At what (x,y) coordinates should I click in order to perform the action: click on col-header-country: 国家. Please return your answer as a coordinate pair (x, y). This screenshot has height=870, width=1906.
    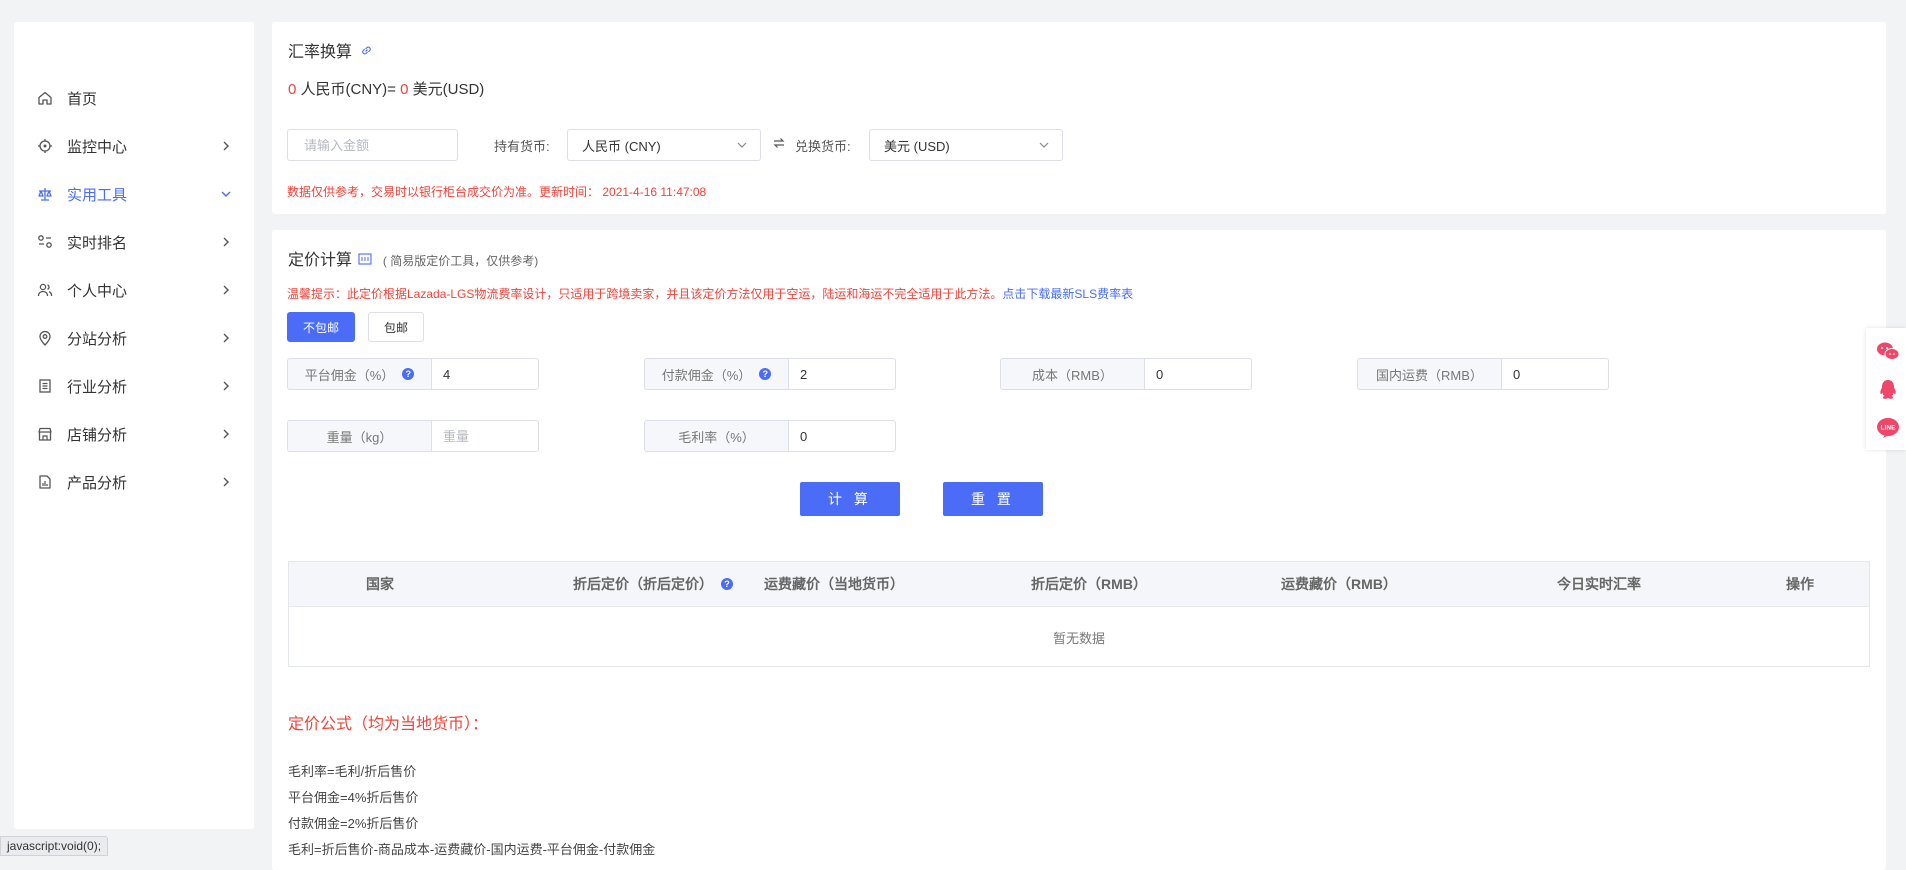
    Looking at the image, I should click on (380, 584).